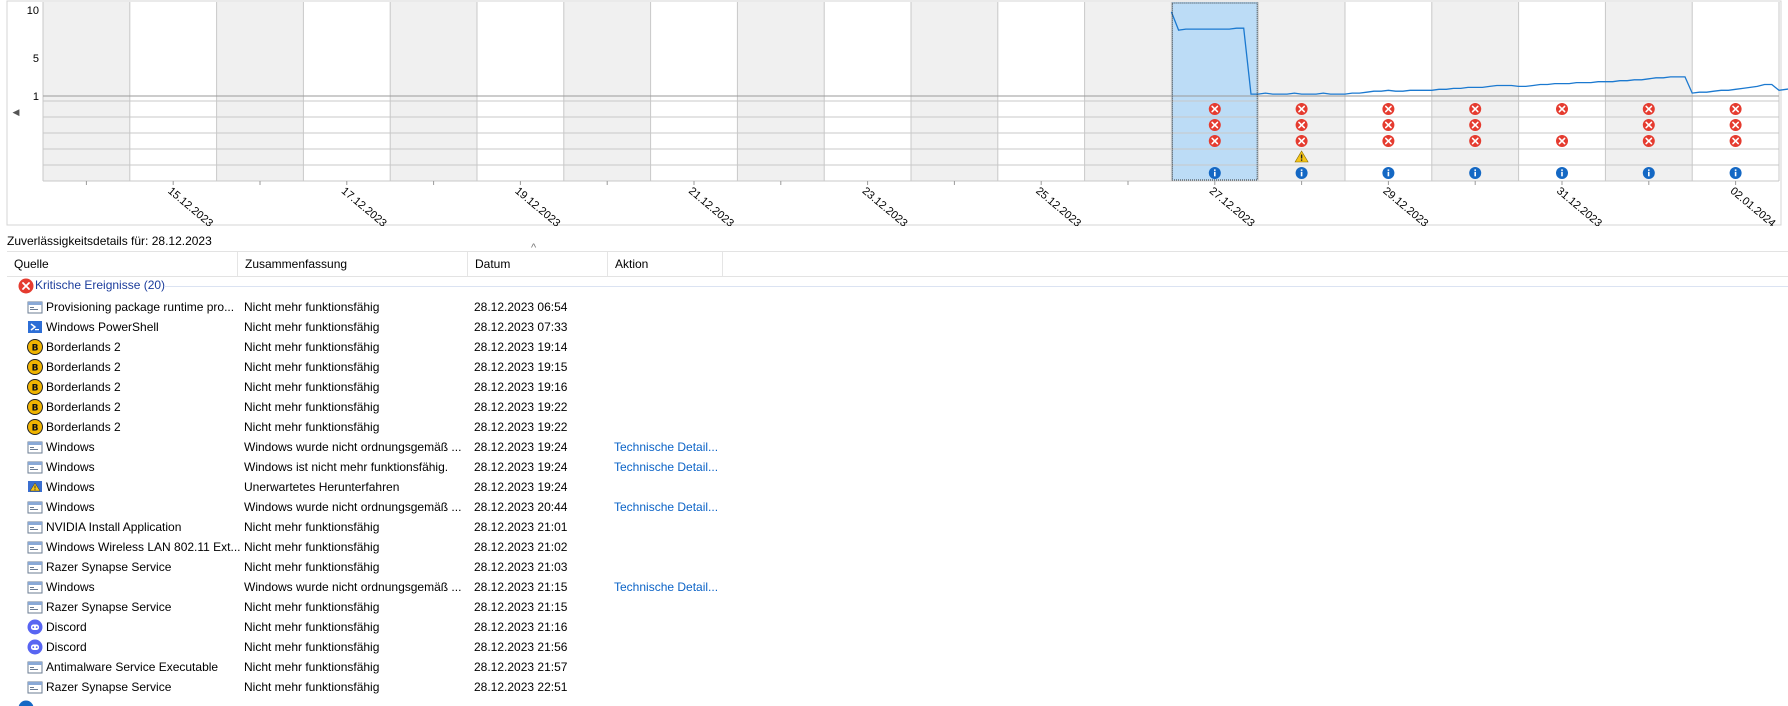 The width and height of the screenshot is (1788, 706). What do you see at coordinates (521, 507) in the screenshot?
I see `row-date: 28.12.2023 20:44` at bounding box center [521, 507].